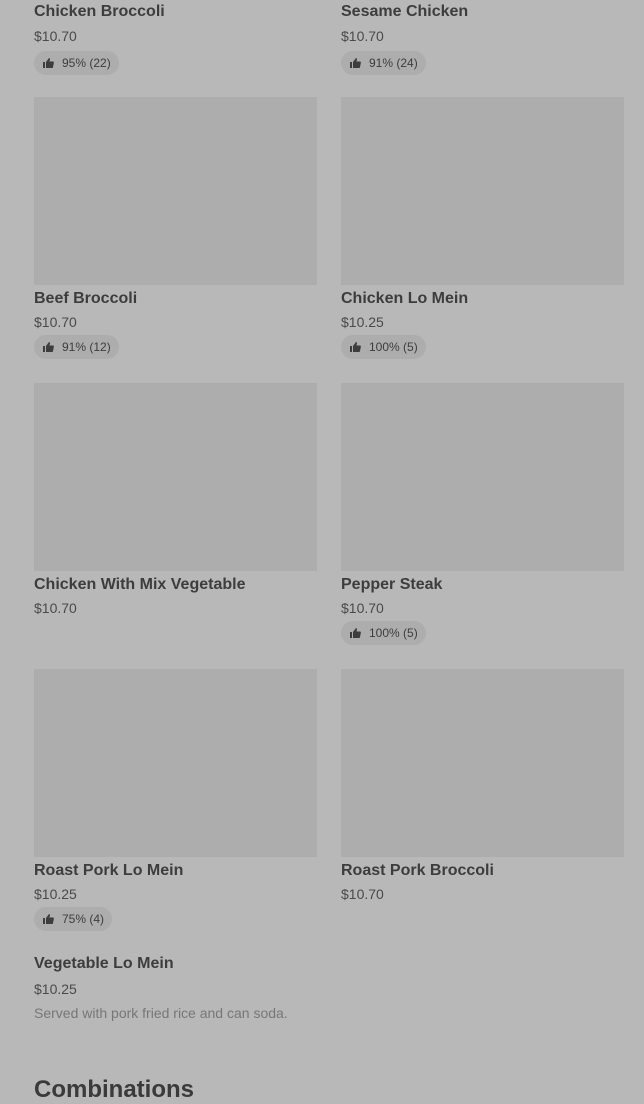 The width and height of the screenshot is (644, 1104). What do you see at coordinates (86, 347) in the screenshot?
I see `rating-text: 91% (12)` at bounding box center [86, 347].